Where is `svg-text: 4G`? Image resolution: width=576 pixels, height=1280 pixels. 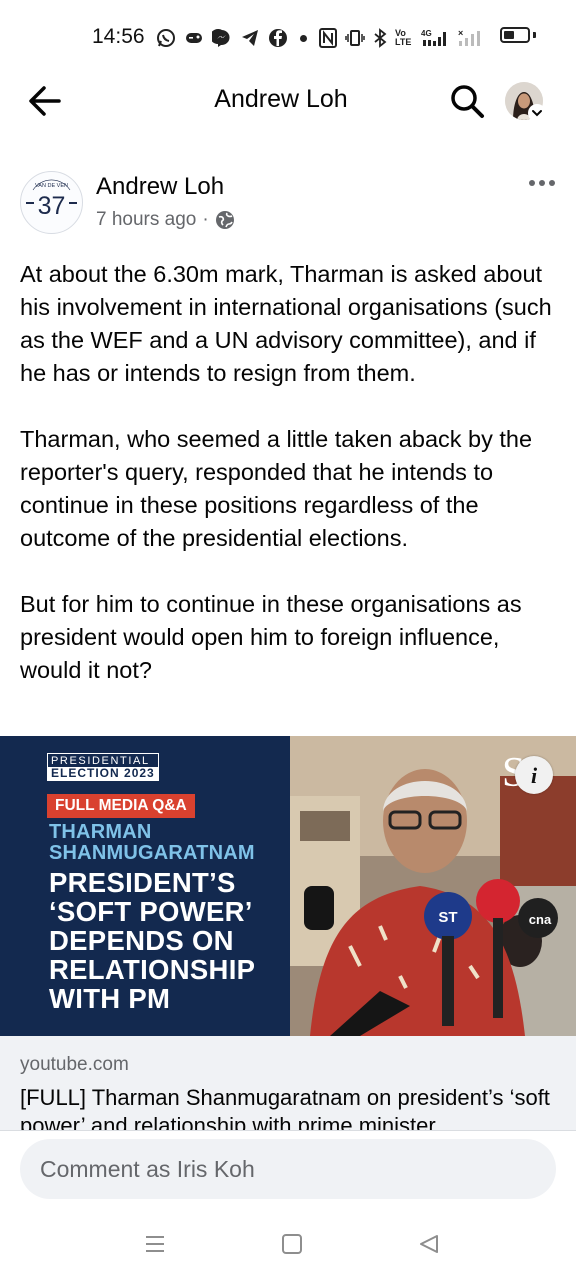
svg-text: 4G is located at coordinates (426, 33).